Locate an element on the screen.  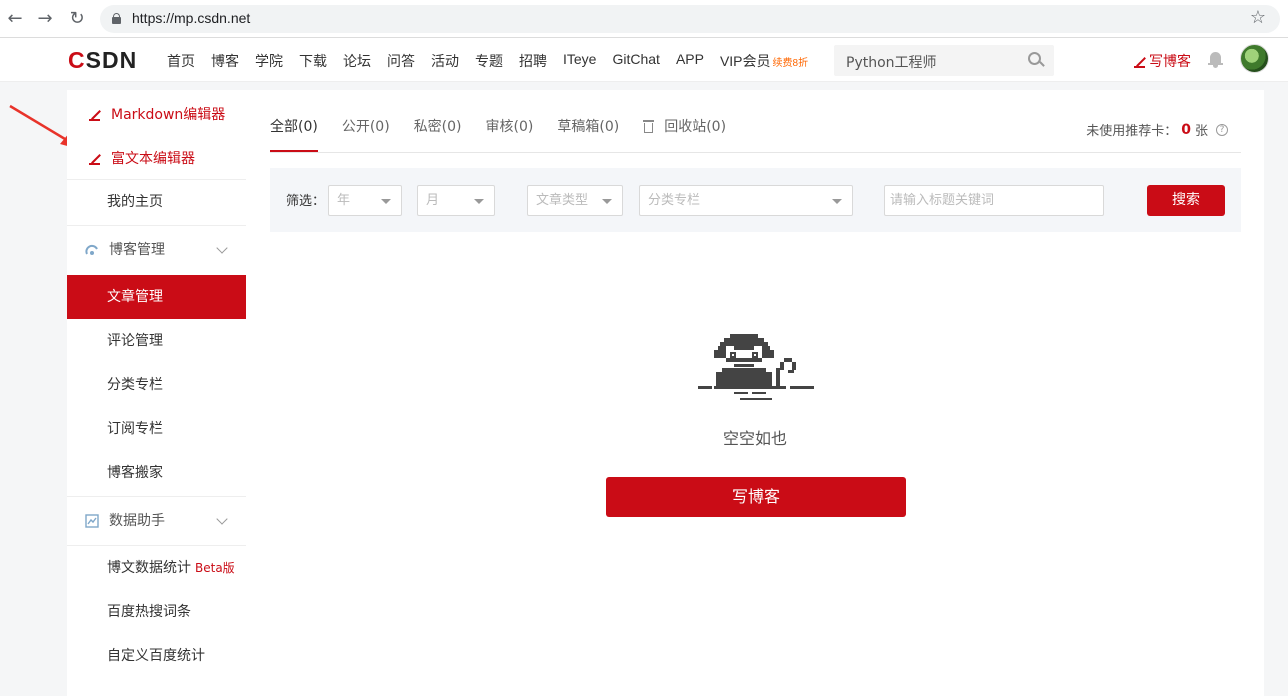
sidebar-group-data-assistant: 数据助手 is located at coordinates (156, 521).